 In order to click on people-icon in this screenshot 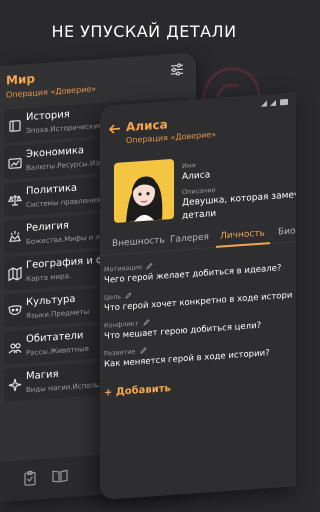, I will do `click(15, 346)`.